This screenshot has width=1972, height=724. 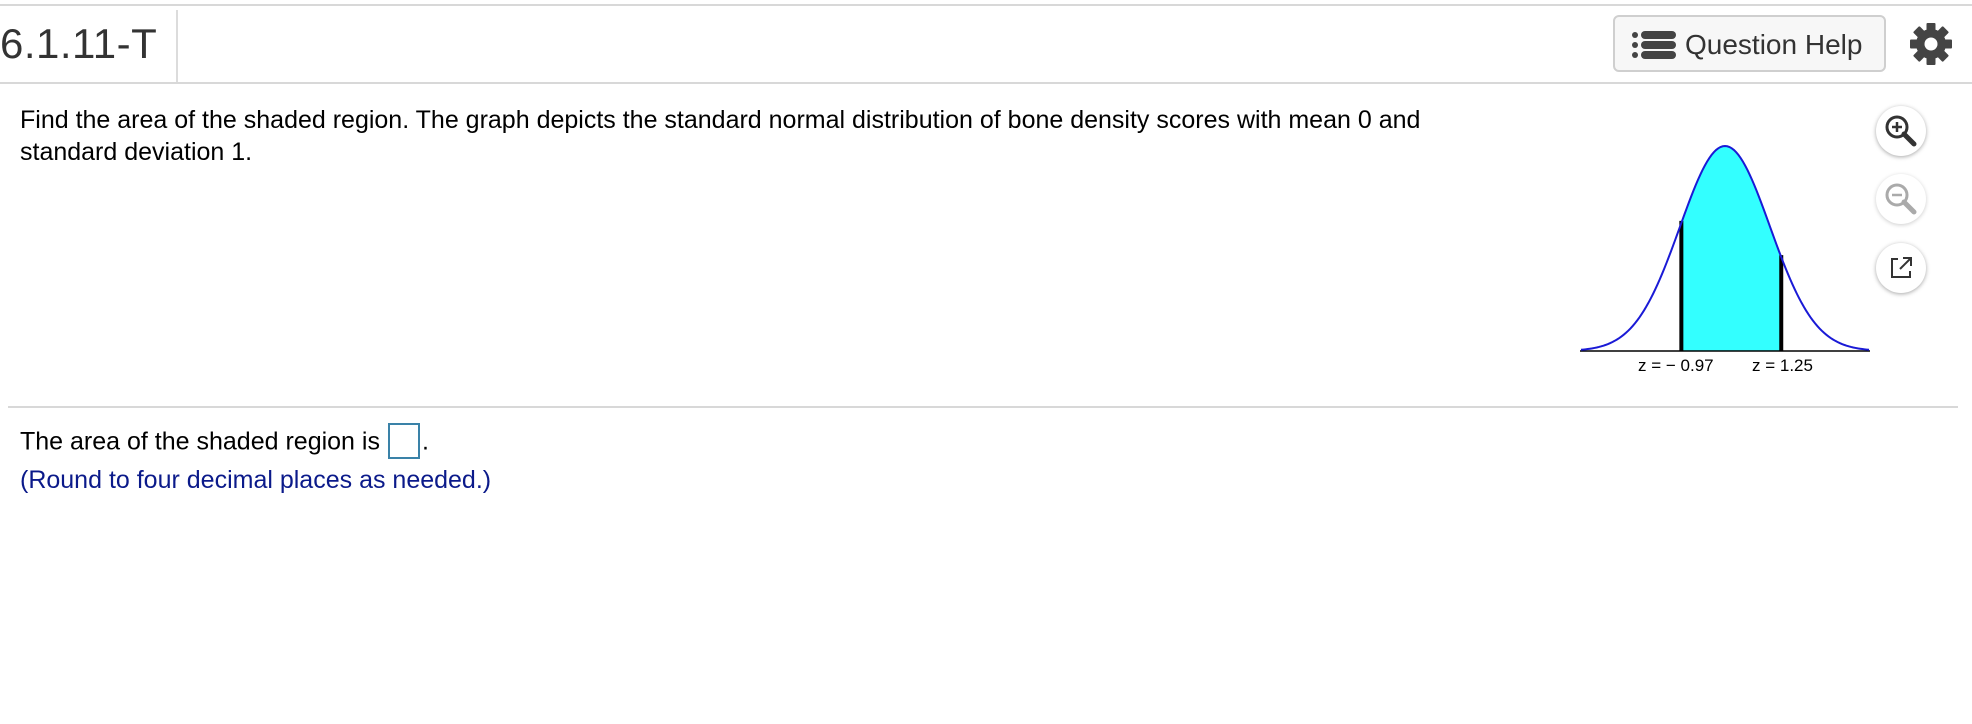 I want to click on header-divider, so click(x=177, y=46).